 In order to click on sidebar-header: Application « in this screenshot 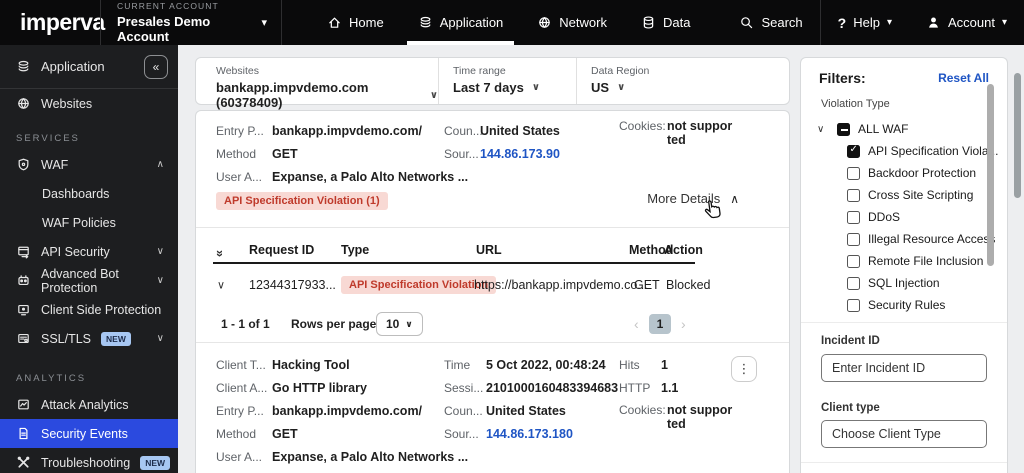, I will do `click(89, 67)`.